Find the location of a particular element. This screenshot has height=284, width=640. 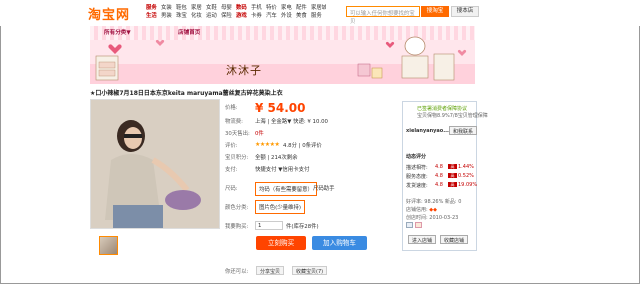

color-label: 颜色分类: is located at coordinates (237, 208).